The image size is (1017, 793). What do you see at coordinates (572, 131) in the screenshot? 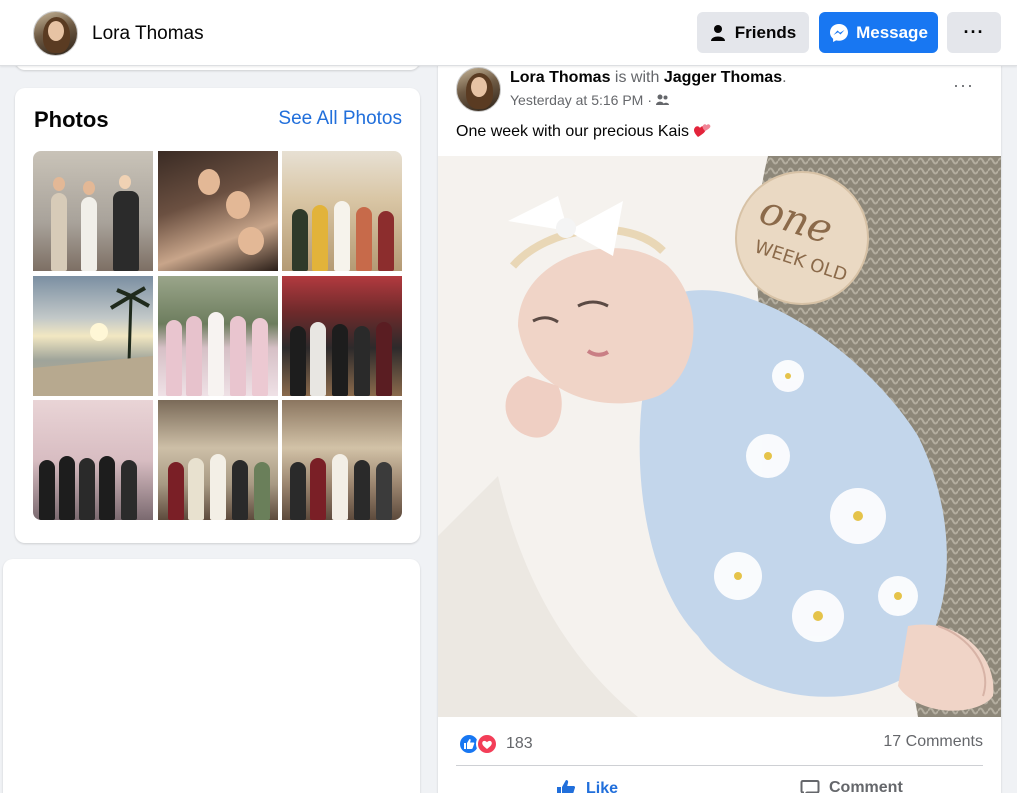
I see `post-text-body: One week with our precious Kais` at bounding box center [572, 131].